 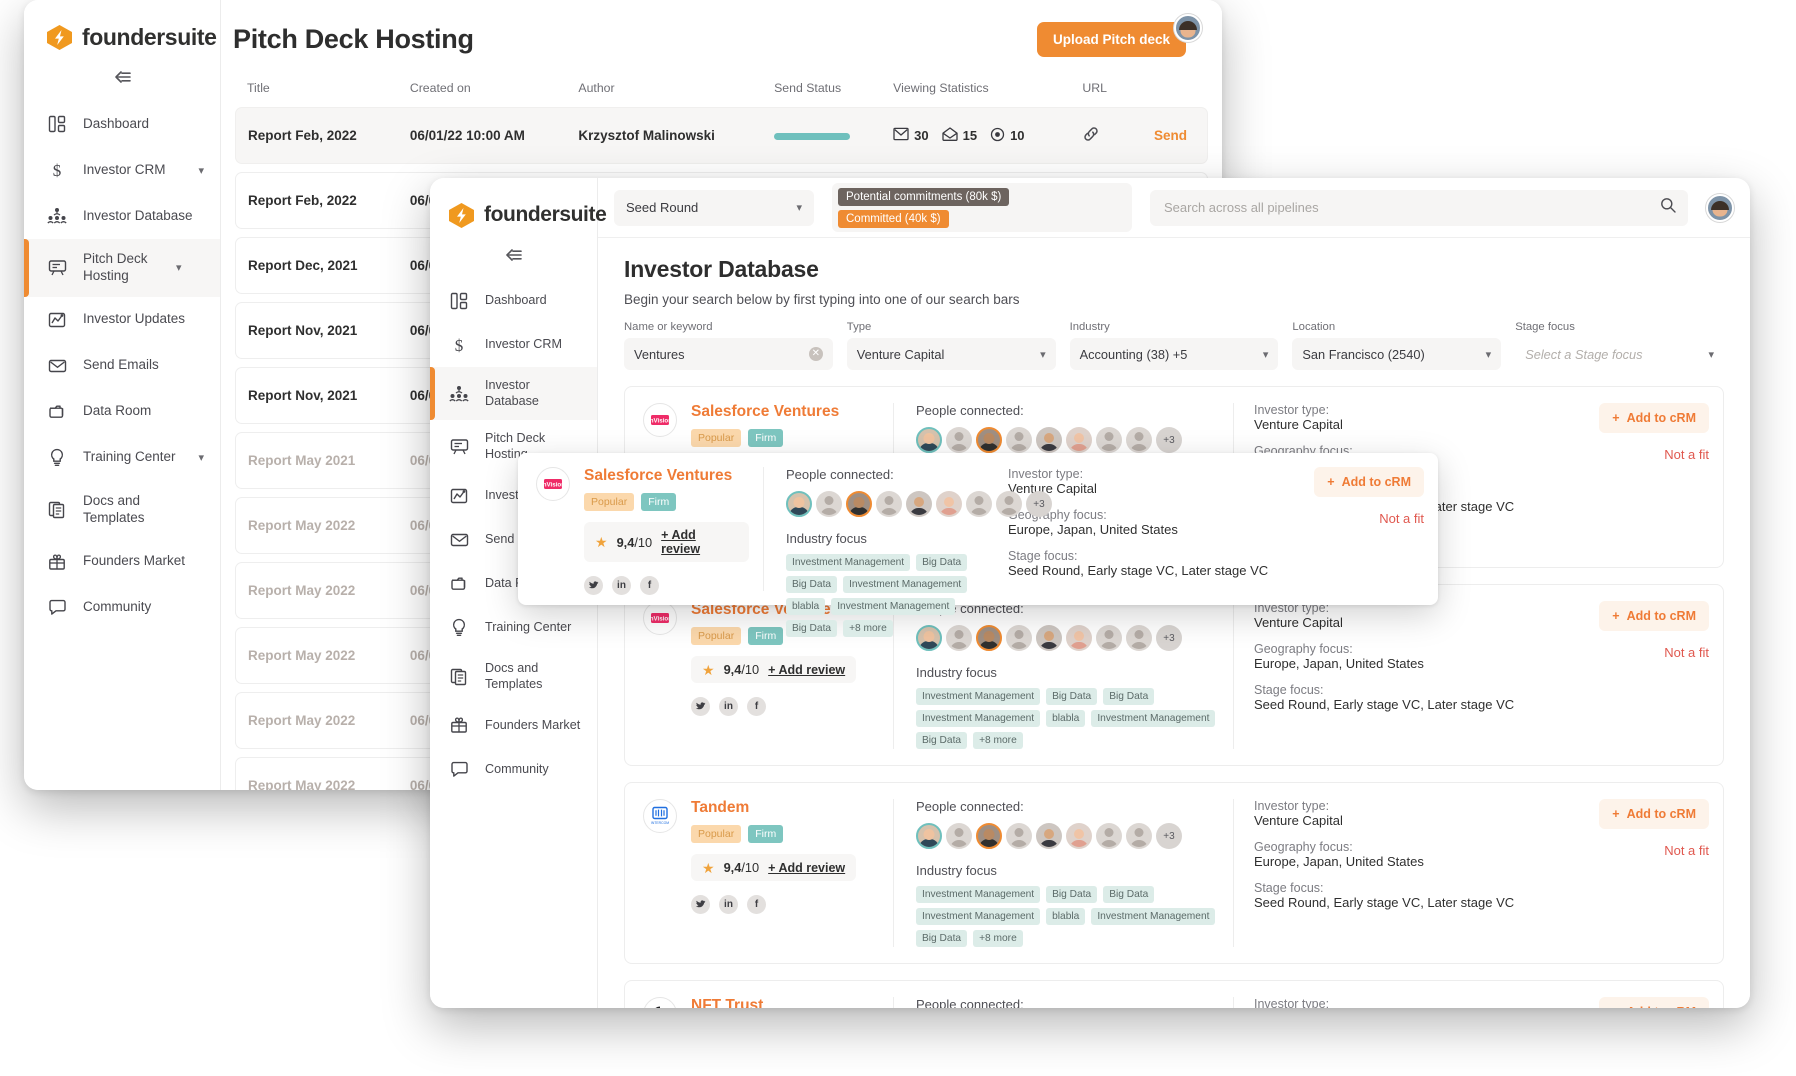 What do you see at coordinates (1720, 207) in the screenshot?
I see `user-avatar` at bounding box center [1720, 207].